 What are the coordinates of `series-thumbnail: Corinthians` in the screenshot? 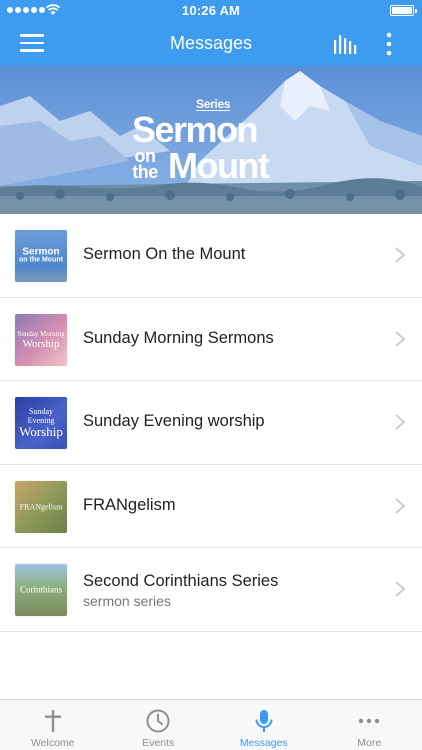 It's located at (41, 590).